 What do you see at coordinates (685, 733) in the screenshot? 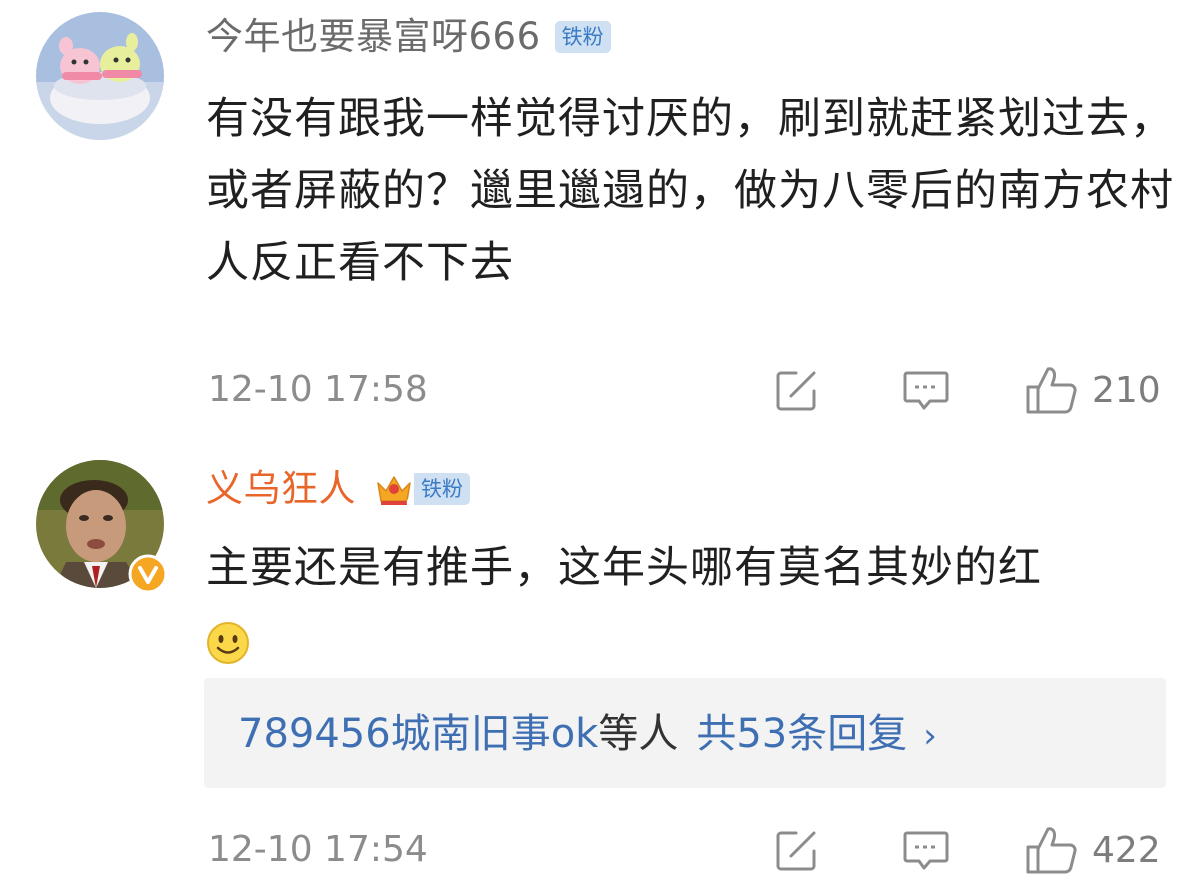
I see `replies-preview: 789456城南旧事ok等人 共53条回复 ›` at bounding box center [685, 733].